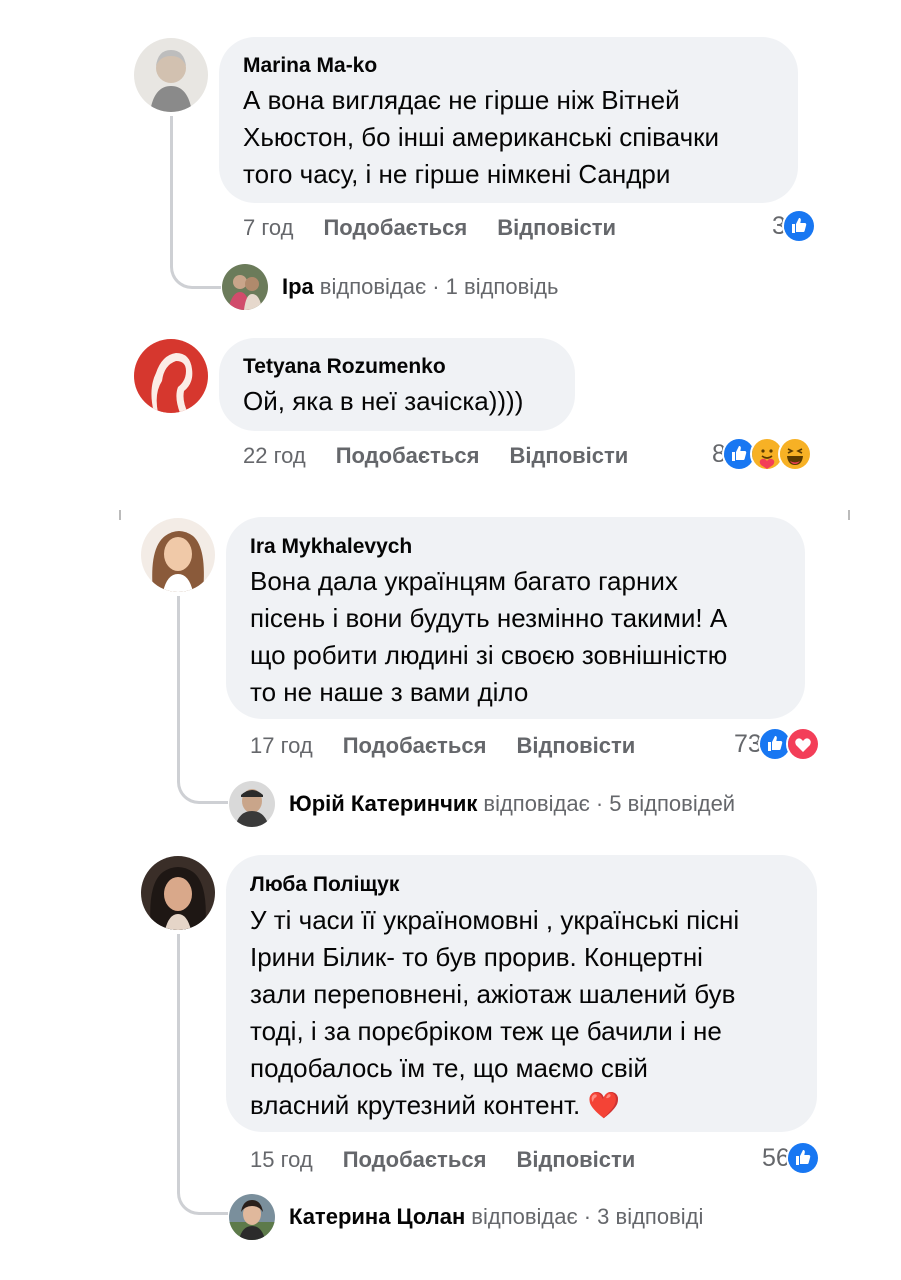 The height and width of the screenshot is (1280, 901). What do you see at coordinates (383, 401) in the screenshot?
I see `comment-text: Ой, яка в неї зачіска))))` at bounding box center [383, 401].